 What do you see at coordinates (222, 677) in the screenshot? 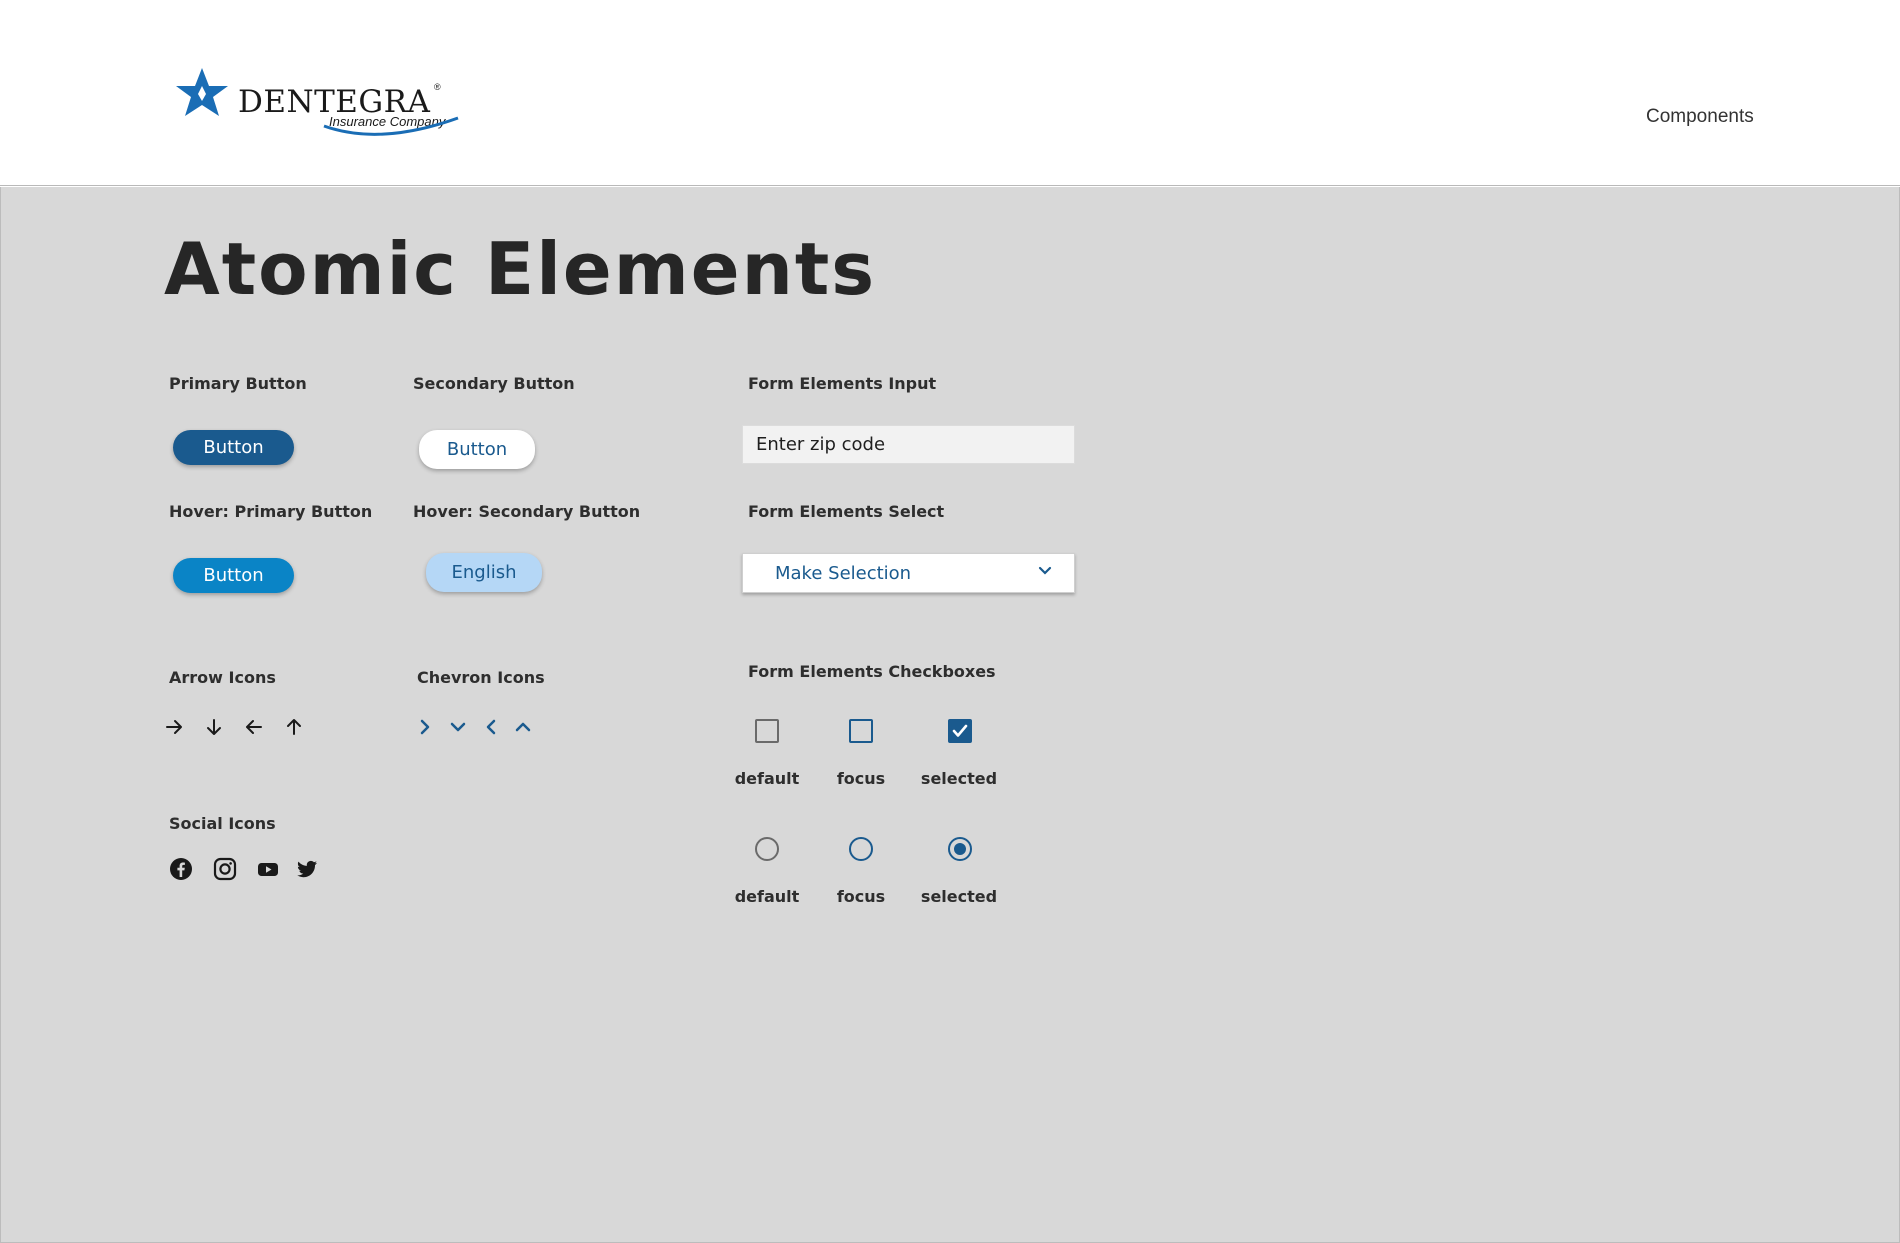
I see `arrow-icons-label: Arrow Icons` at bounding box center [222, 677].